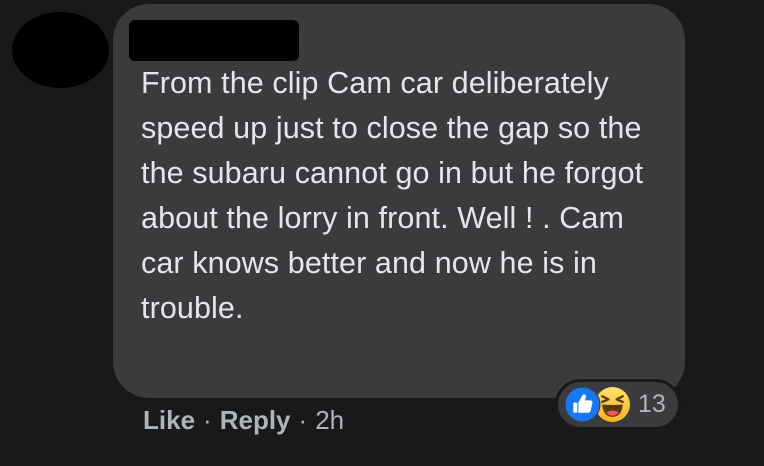  What do you see at coordinates (60, 50) in the screenshot?
I see `avatar` at bounding box center [60, 50].